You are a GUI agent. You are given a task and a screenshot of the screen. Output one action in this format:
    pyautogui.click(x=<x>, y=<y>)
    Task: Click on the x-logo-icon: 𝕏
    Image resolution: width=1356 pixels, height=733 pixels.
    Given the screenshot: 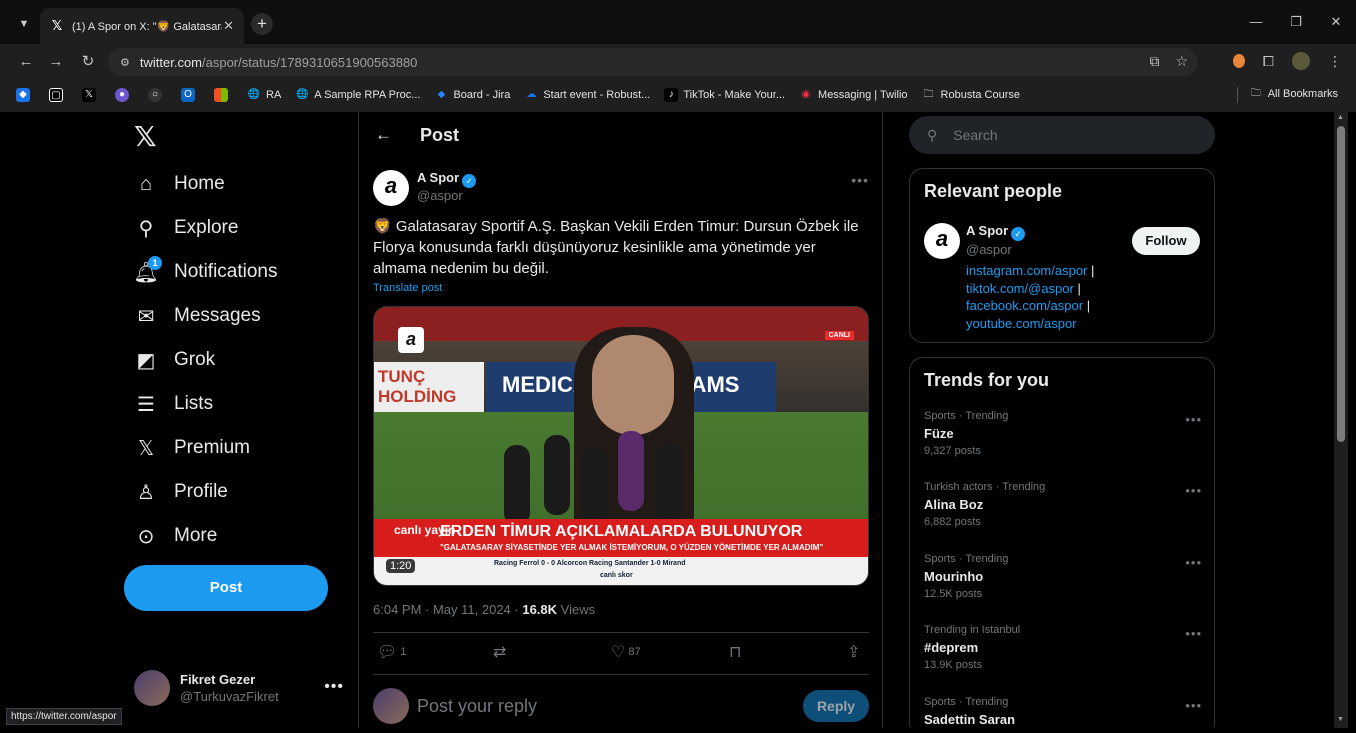 What is the action you would take?
    pyautogui.click(x=145, y=136)
    